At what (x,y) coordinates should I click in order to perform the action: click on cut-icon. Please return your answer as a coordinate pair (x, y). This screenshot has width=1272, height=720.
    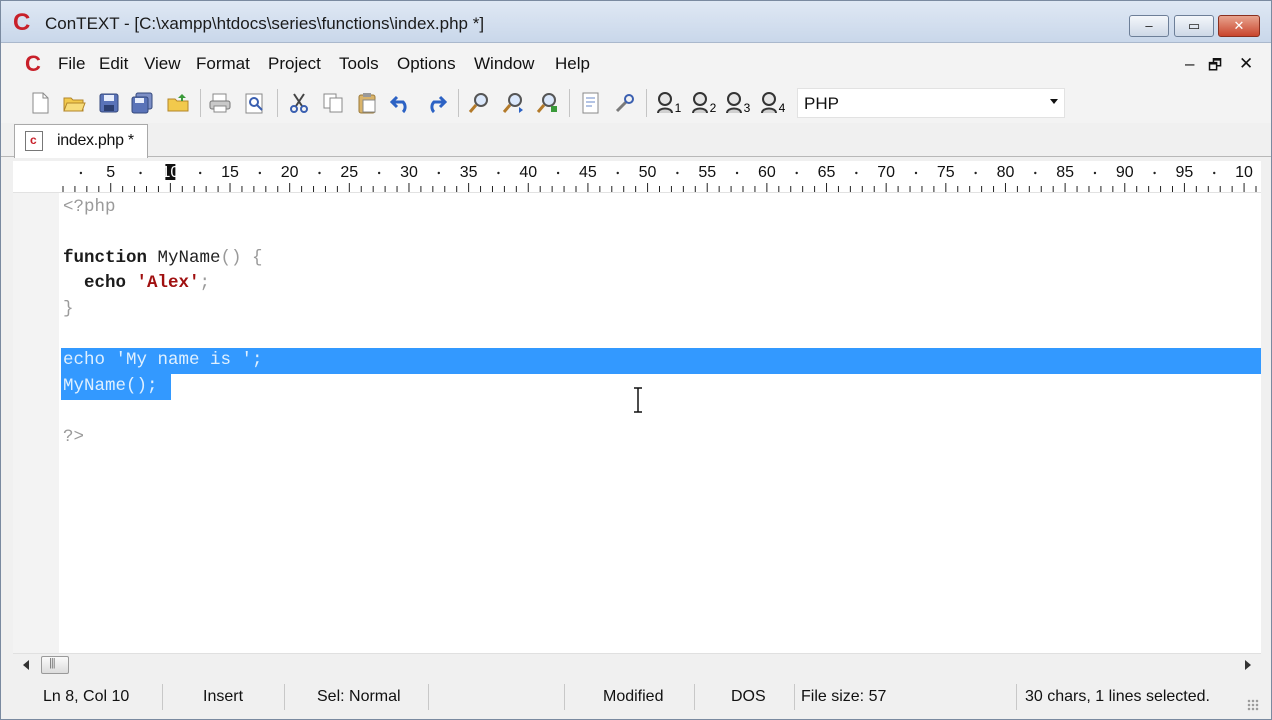
    Looking at the image, I should click on (299, 103).